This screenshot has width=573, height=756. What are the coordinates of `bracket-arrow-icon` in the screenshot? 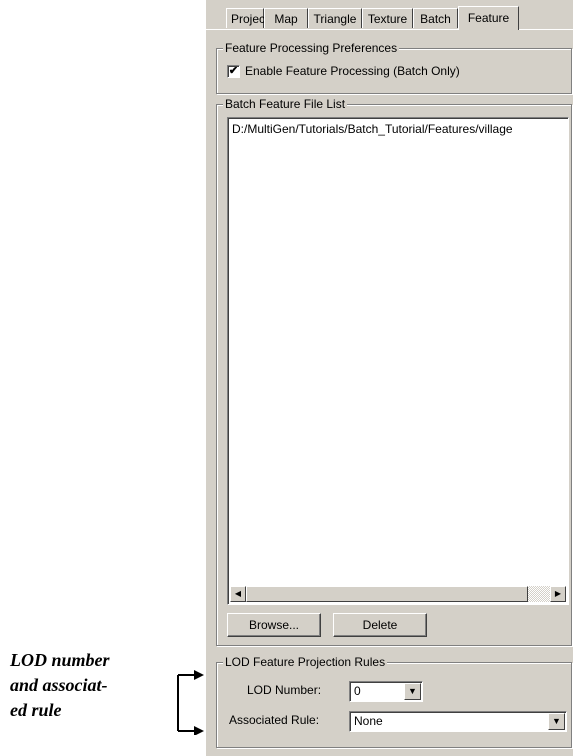 It's located at (190, 702).